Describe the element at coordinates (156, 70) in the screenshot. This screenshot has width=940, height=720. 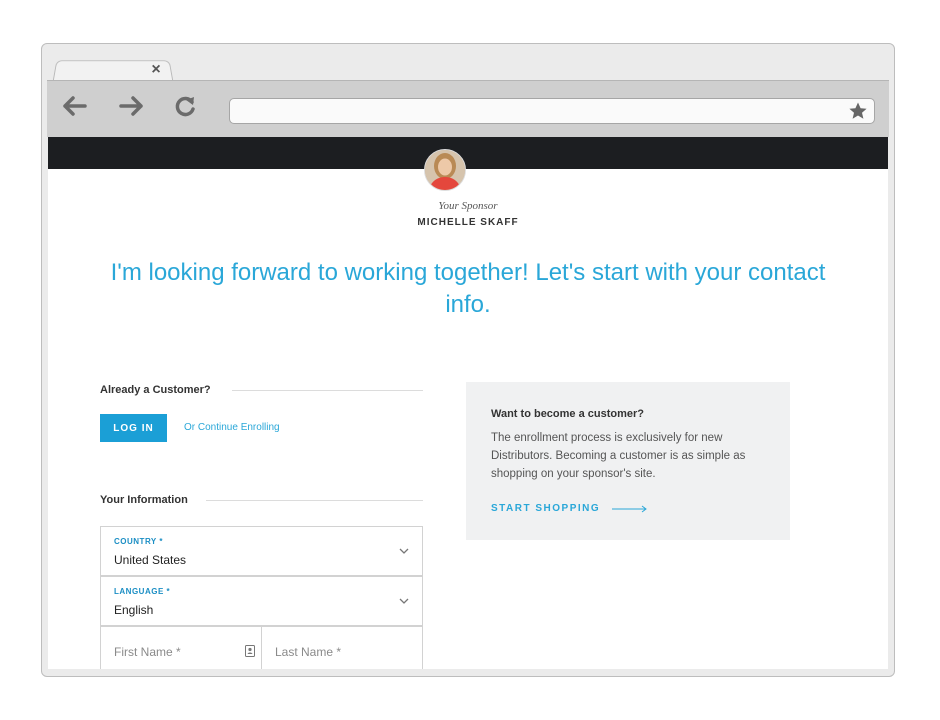
I see `tab-close-icon: ×` at that location.